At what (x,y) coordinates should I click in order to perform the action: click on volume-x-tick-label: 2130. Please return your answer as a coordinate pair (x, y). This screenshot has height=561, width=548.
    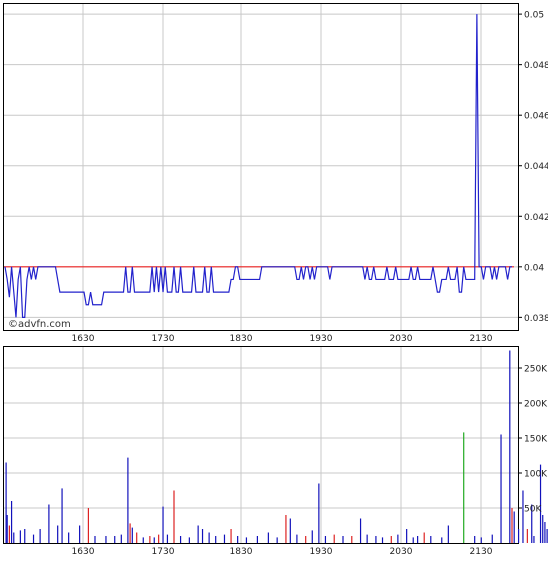
    Looking at the image, I should click on (481, 552).